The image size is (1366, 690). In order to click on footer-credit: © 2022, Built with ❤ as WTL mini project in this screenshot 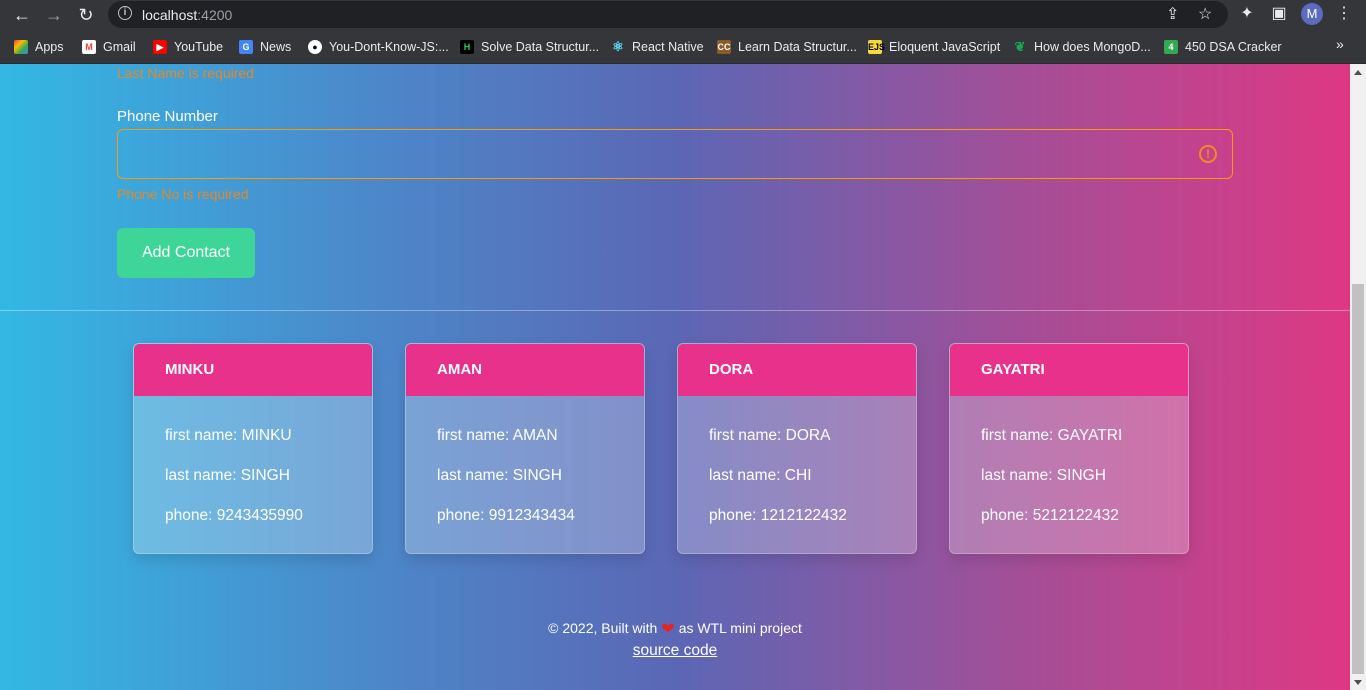, I will do `click(675, 629)`.